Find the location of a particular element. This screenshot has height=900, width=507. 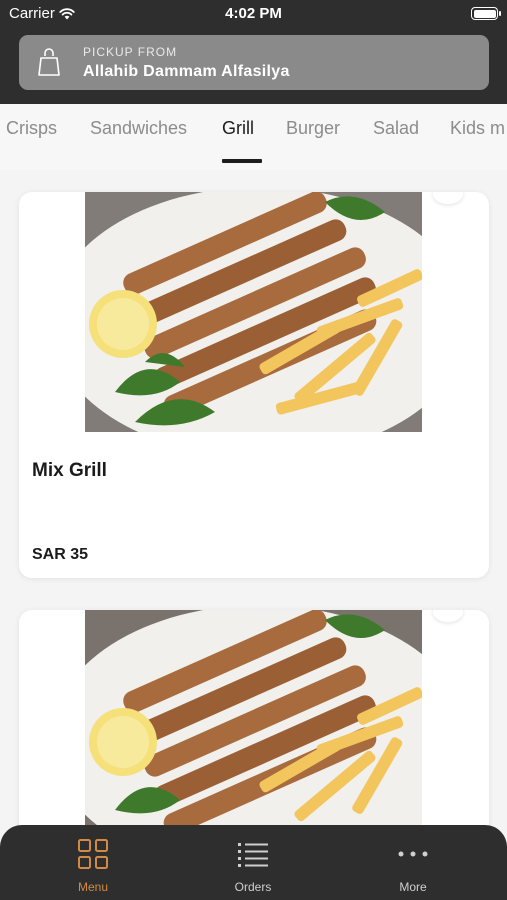

tabbar-label-more: More is located at coordinates (413, 887).